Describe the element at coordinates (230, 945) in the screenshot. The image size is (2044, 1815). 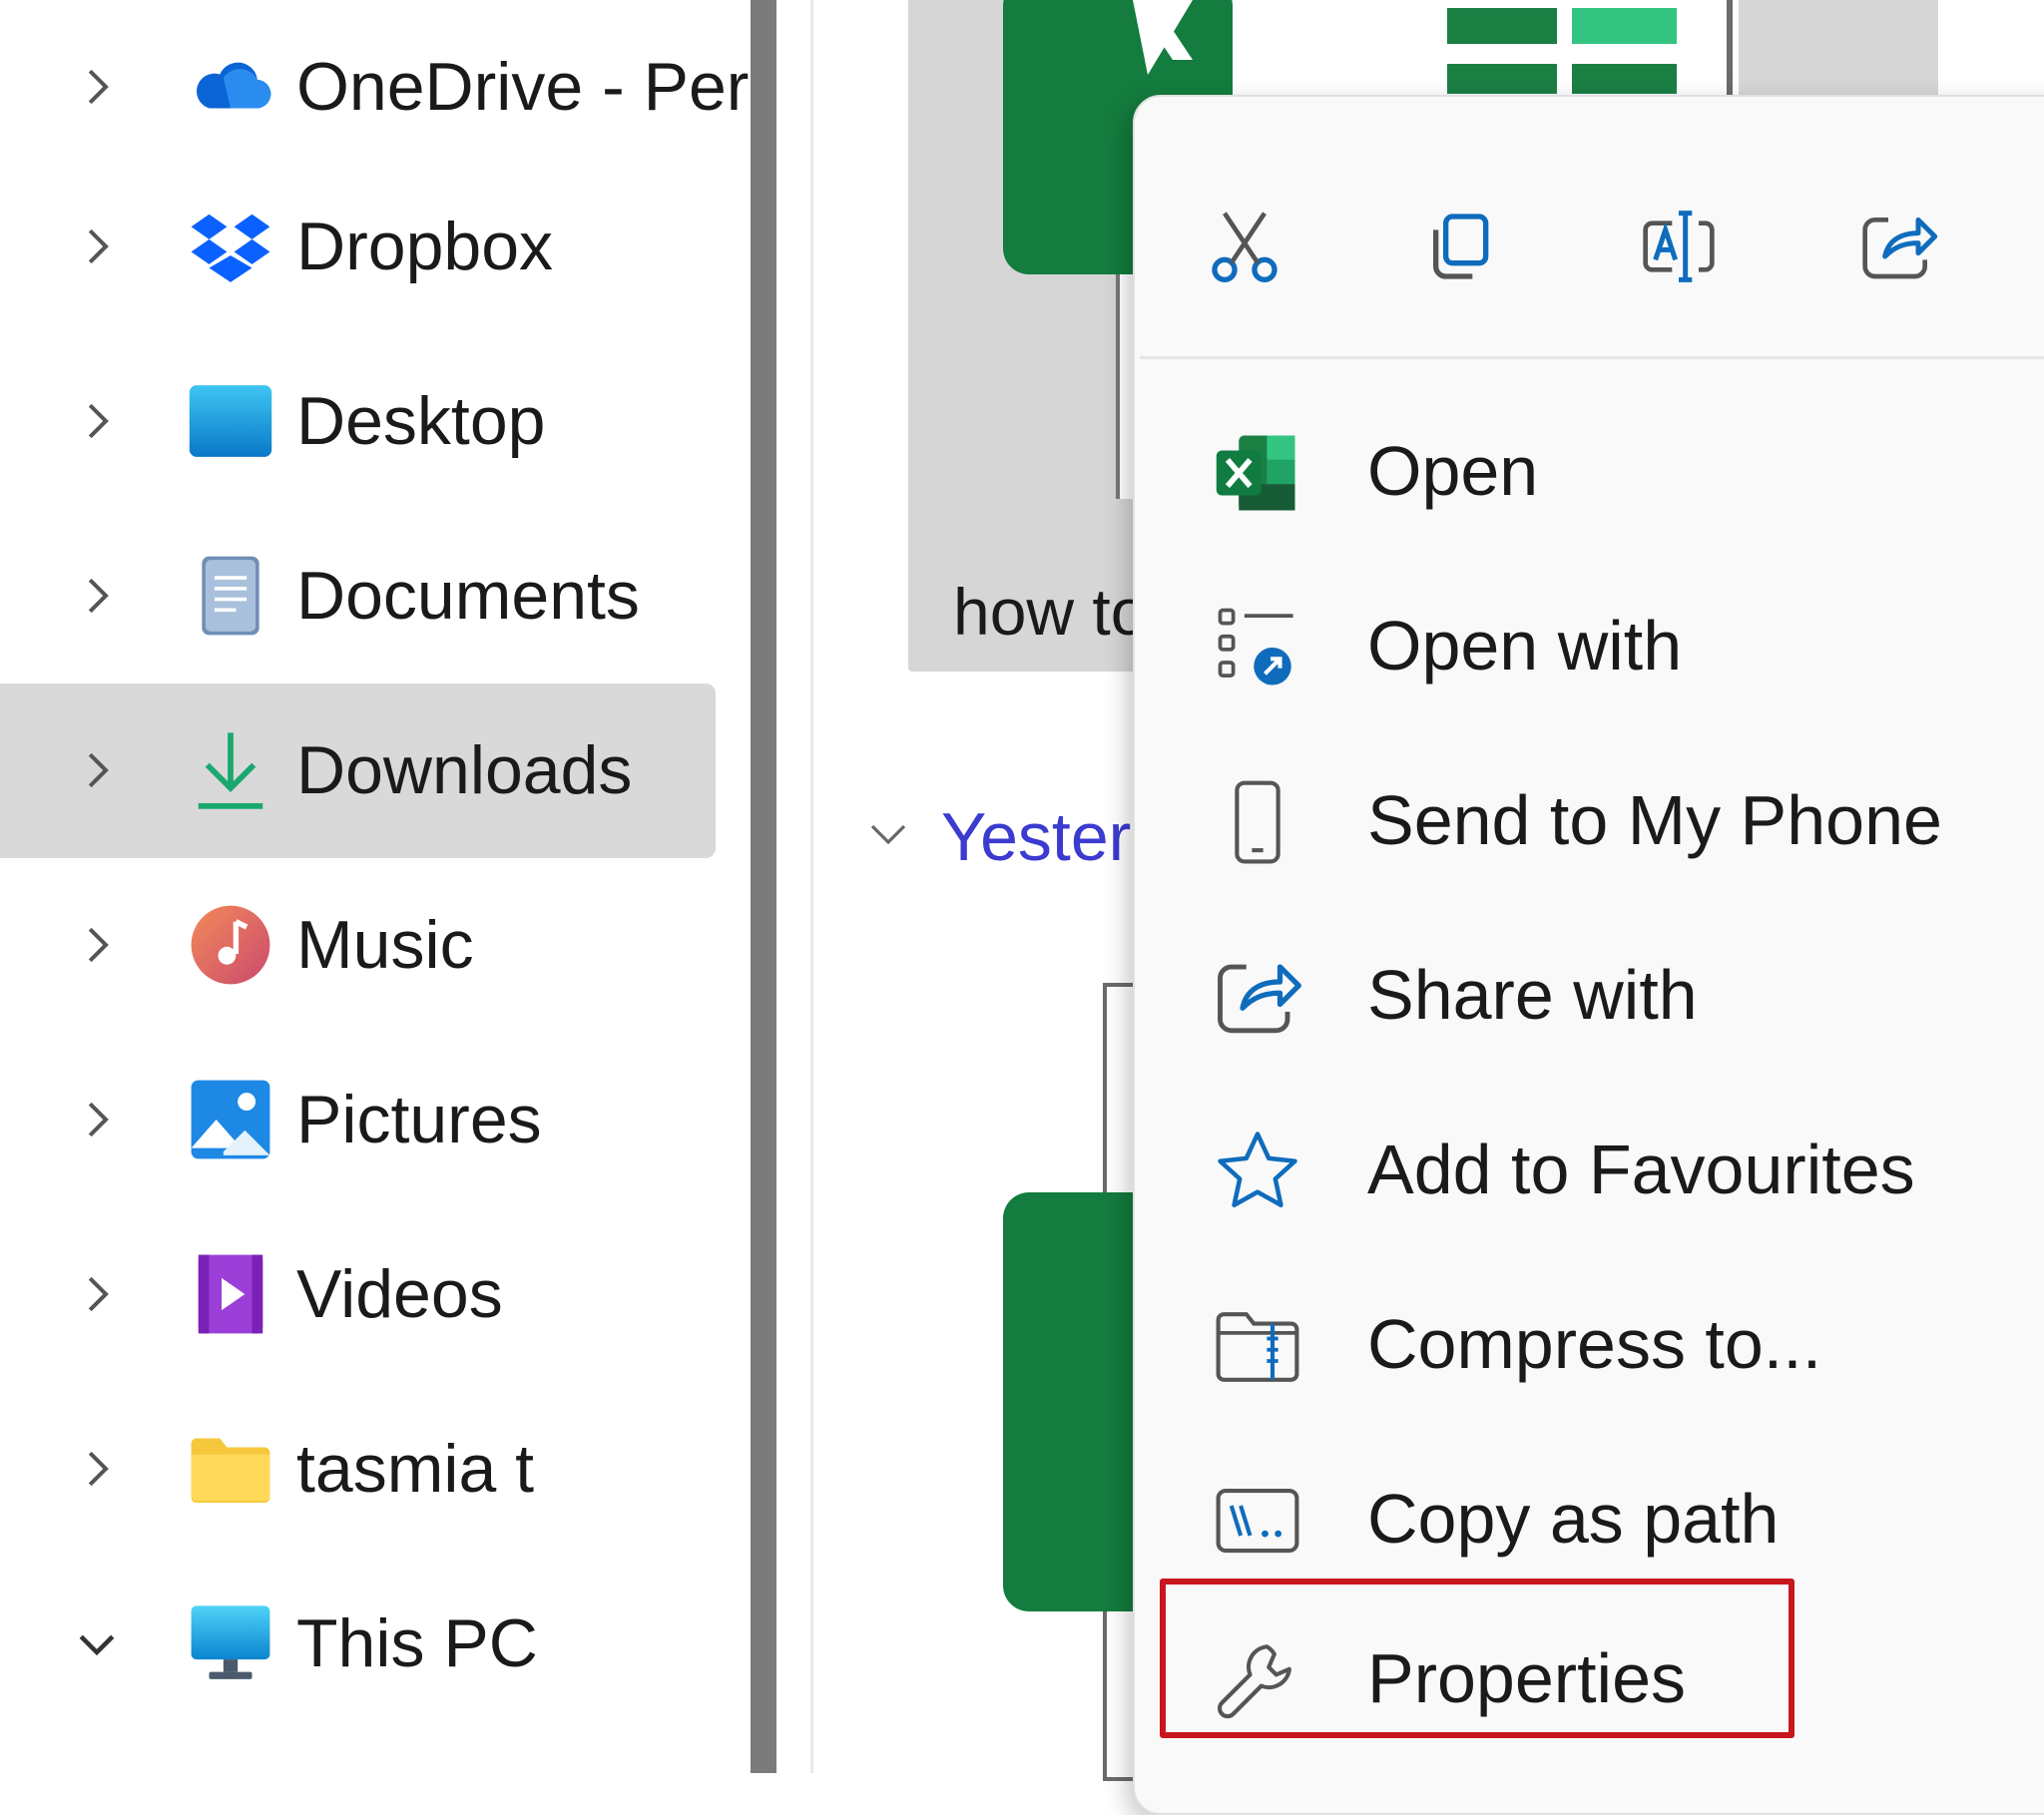
I see `music-note-icon` at that location.